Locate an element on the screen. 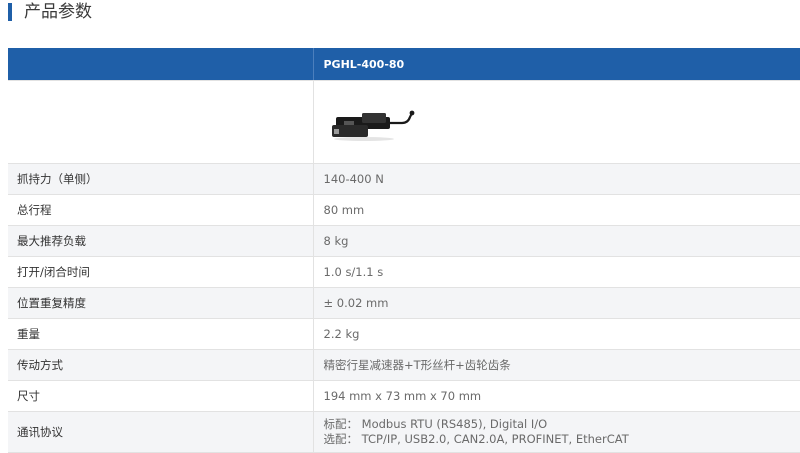 This screenshot has height=453, width=800. spec-row: 位置重复精度 ± 0.02 mm is located at coordinates (404, 303).